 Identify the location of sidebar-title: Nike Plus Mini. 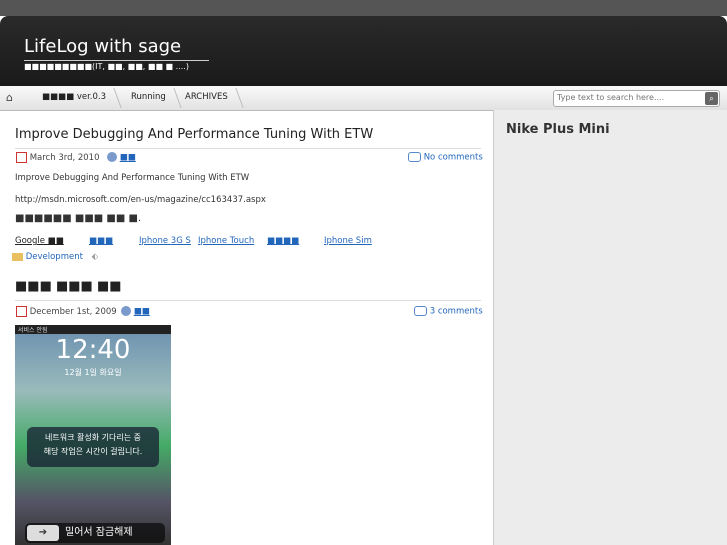
(558, 129).